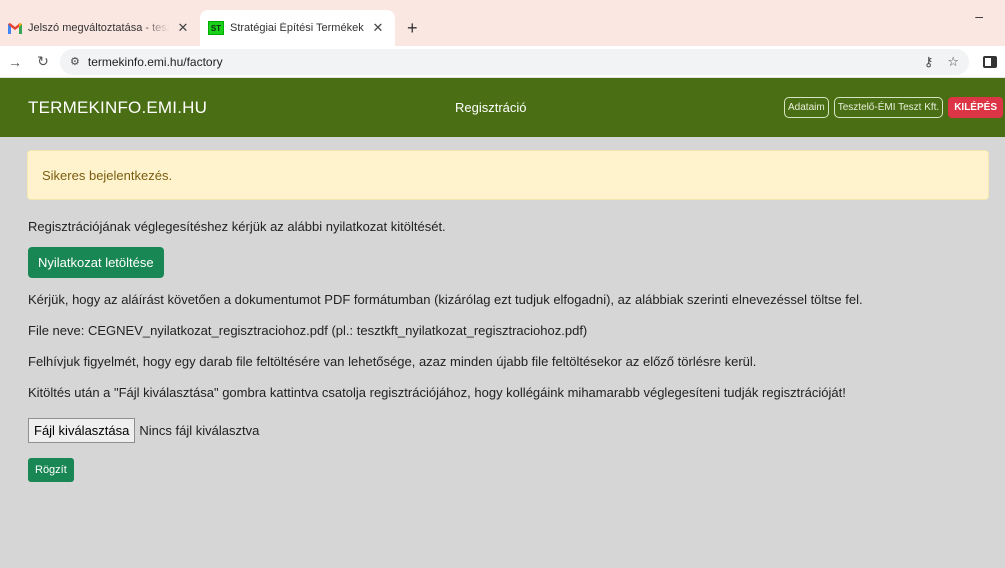 The height and width of the screenshot is (568, 1005). Describe the element at coordinates (75, 61) in the screenshot. I see `site-settings-icon: ⚙` at that location.